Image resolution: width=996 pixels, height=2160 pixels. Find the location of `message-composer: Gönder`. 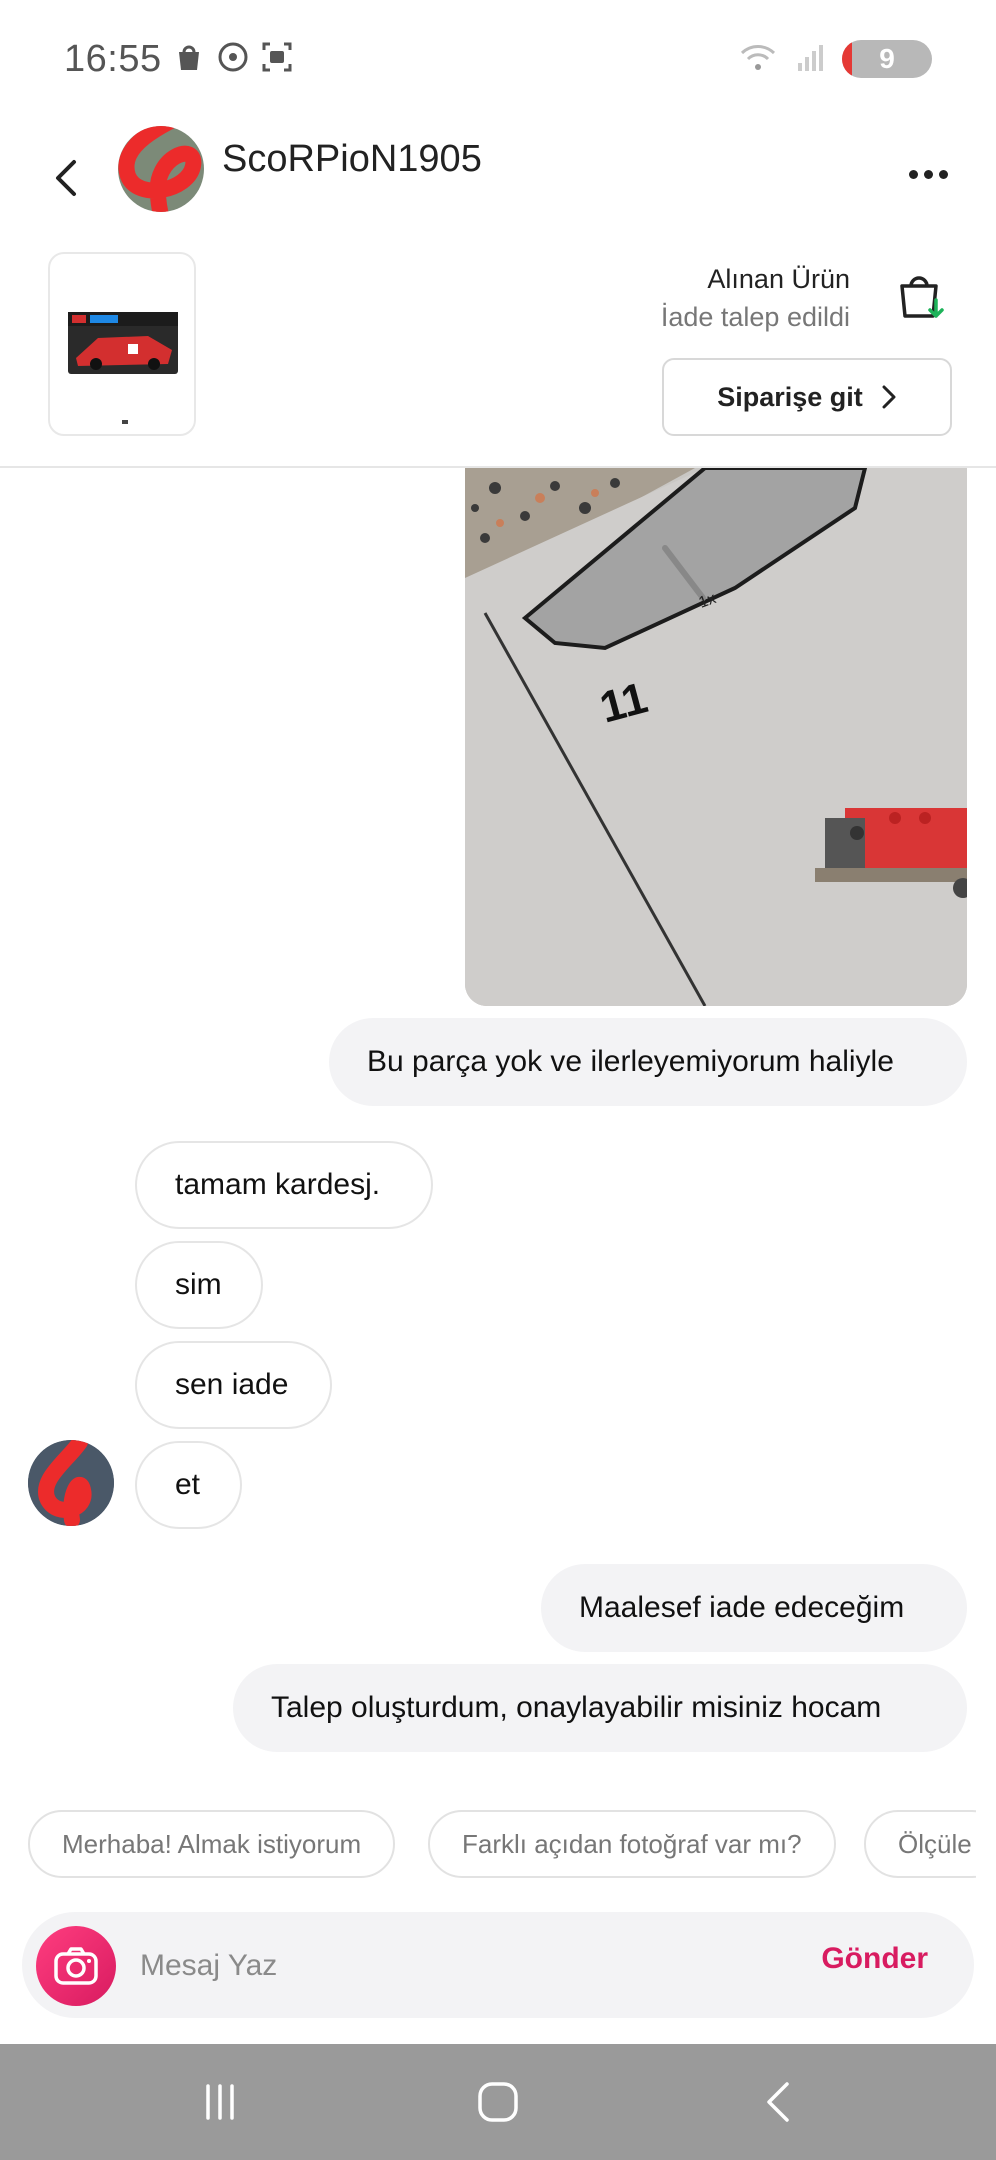

message-composer: Gönder is located at coordinates (498, 1965).